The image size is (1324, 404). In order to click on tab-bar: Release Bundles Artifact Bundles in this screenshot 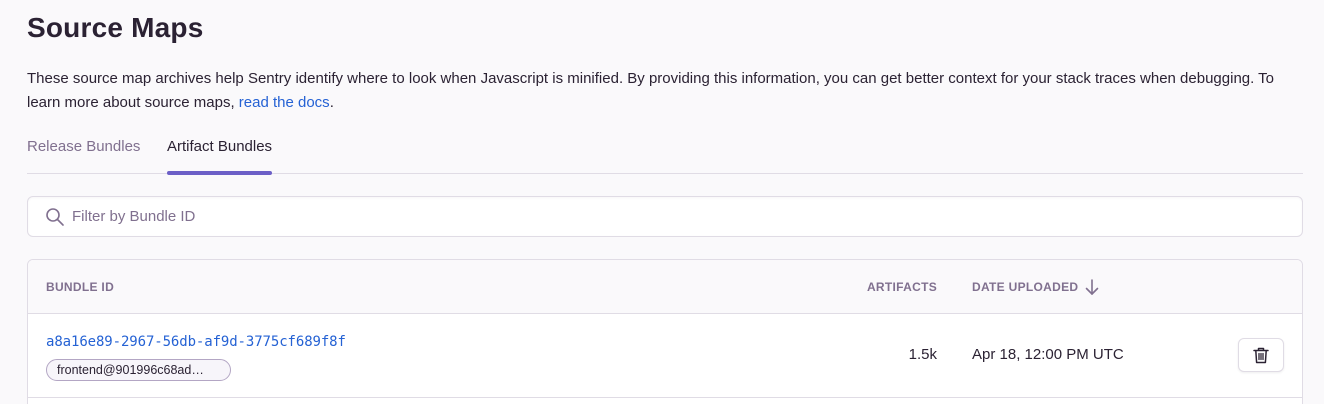, I will do `click(665, 153)`.